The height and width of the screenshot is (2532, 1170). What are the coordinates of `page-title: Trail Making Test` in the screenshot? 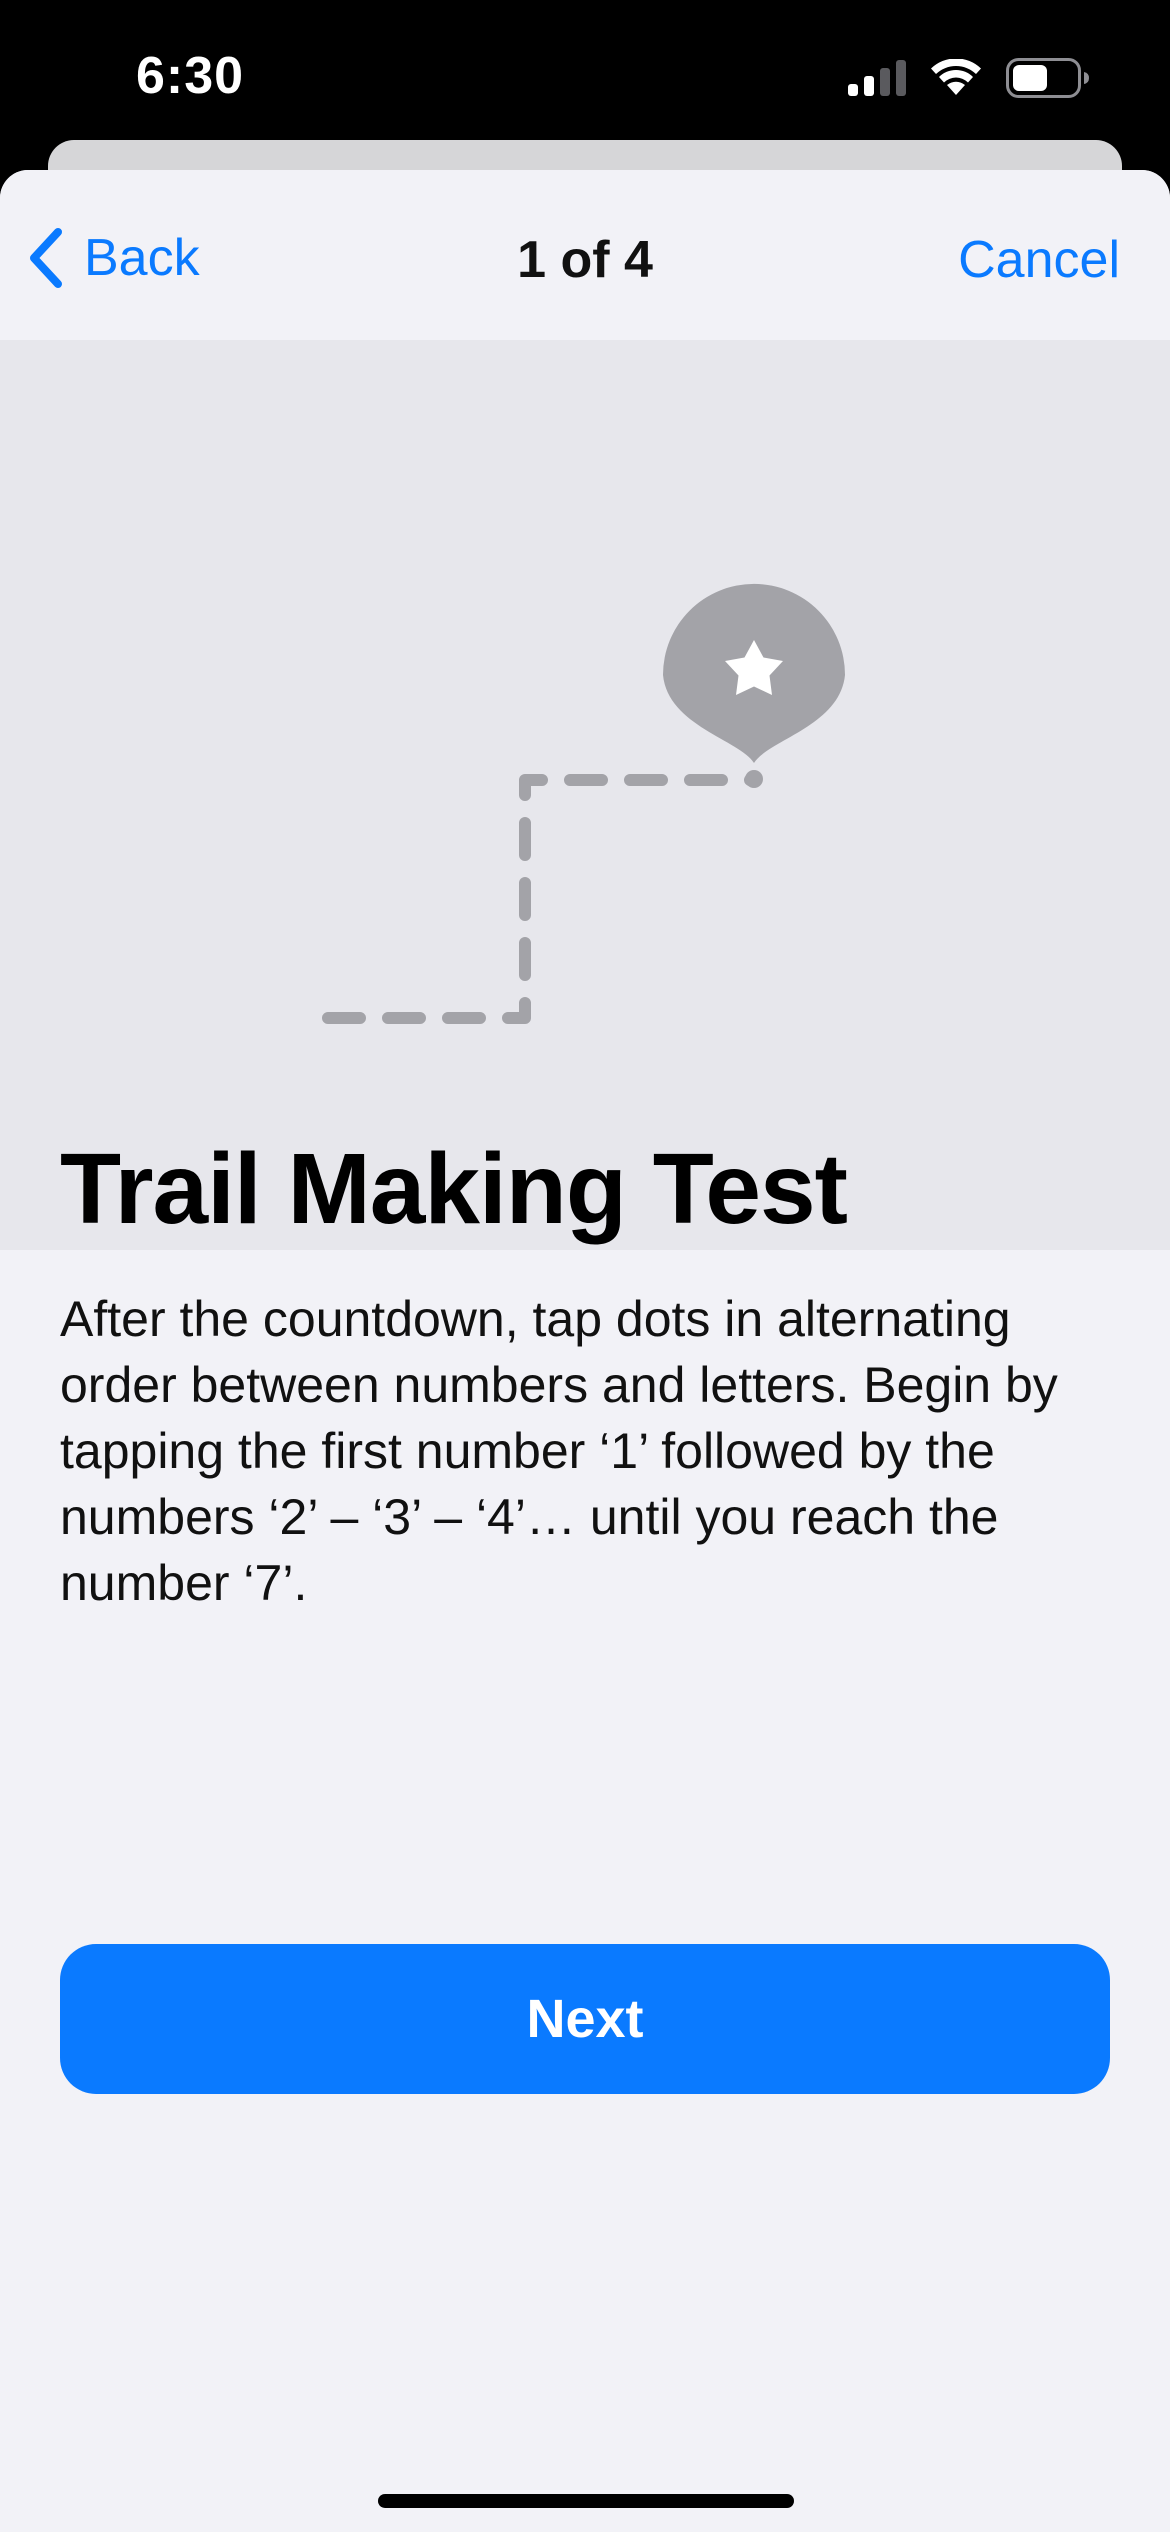 It's located at (454, 1189).